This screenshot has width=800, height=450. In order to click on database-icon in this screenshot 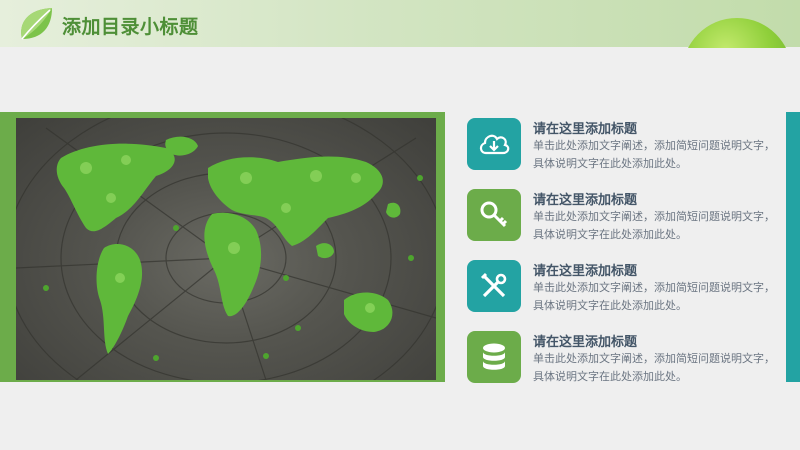, I will do `click(494, 357)`.